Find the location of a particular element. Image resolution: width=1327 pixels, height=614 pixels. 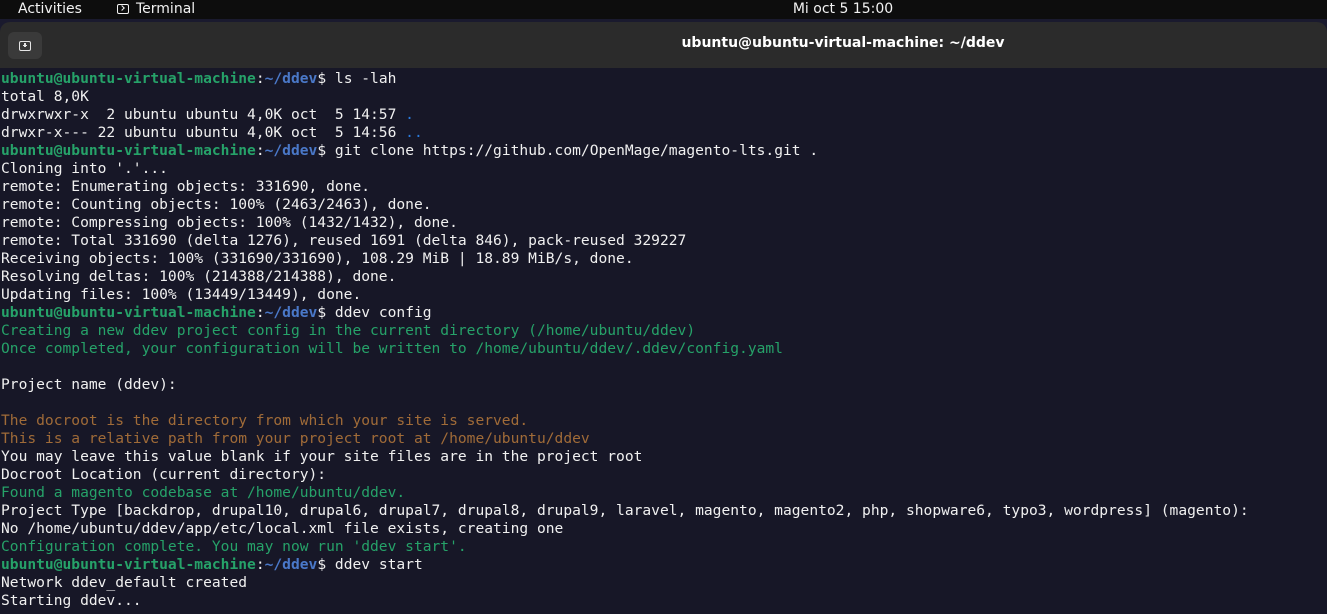

output-text: Docroot Location (current directory): is located at coordinates (164, 474).